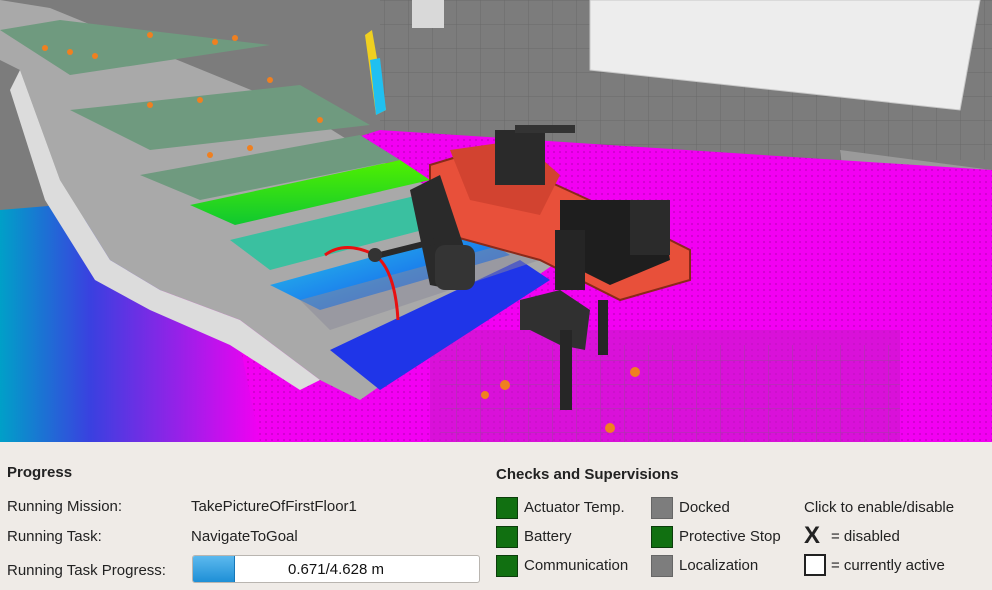  Describe the element at coordinates (718, 565) in the screenshot. I see `localization-label: Localization` at that location.